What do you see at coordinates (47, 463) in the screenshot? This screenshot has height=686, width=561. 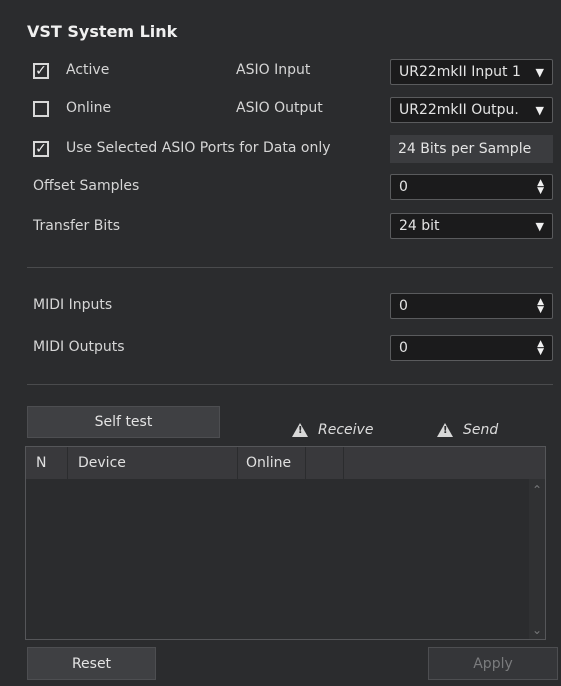 I see `column-header-n: N` at bounding box center [47, 463].